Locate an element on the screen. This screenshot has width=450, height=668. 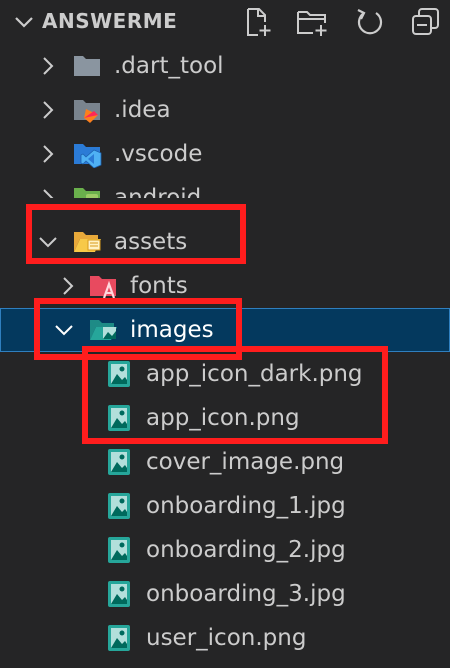
tree-item-label: onboarding_3.jpg is located at coordinates (246, 594).